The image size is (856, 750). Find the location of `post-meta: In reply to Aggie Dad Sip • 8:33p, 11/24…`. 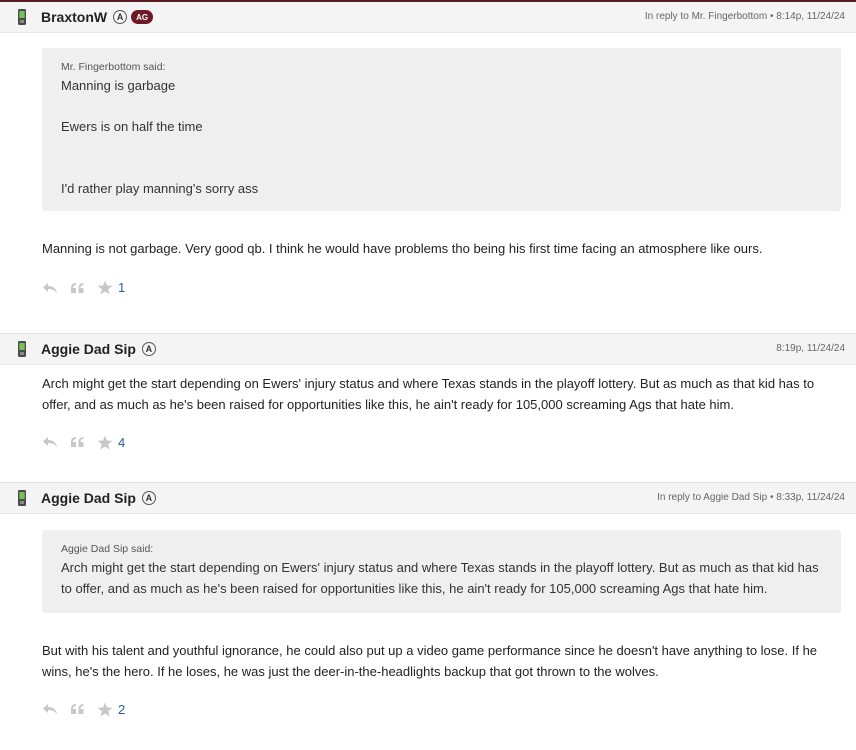

post-meta: In reply to Aggie Dad Sip • 8:33p, 11/24… is located at coordinates (751, 498).